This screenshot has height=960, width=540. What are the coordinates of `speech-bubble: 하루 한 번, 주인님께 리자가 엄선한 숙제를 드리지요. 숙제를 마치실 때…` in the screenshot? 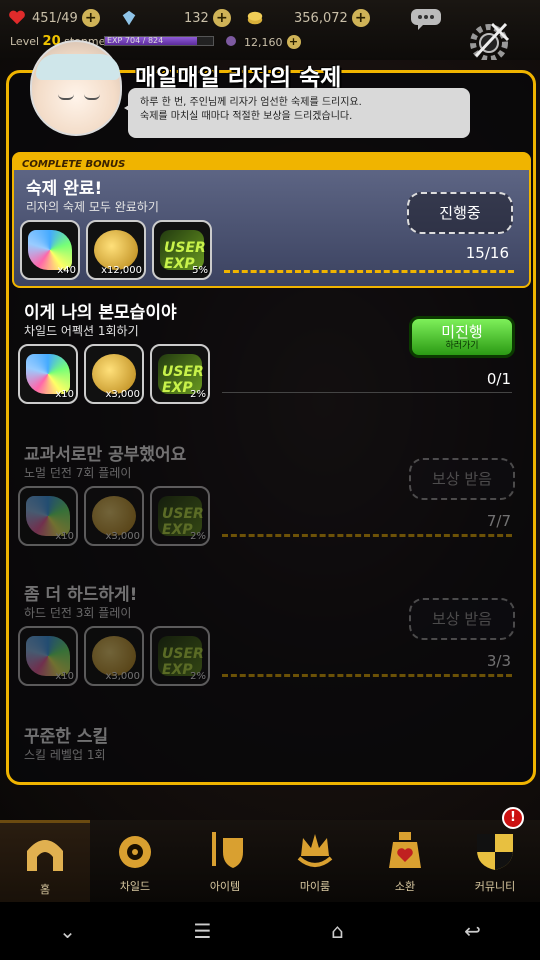 It's located at (297, 113).